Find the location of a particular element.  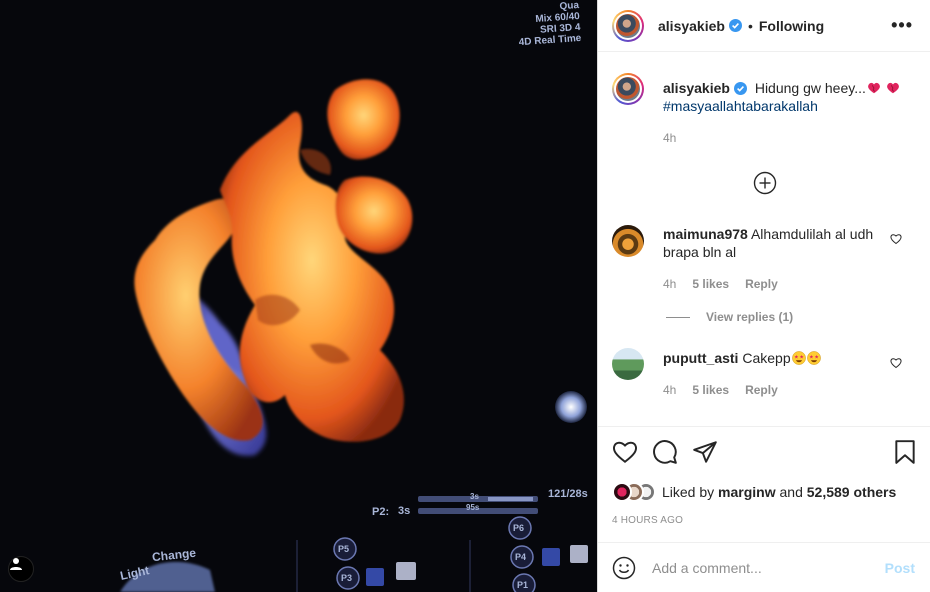

likes-conjunction: and is located at coordinates (791, 492).